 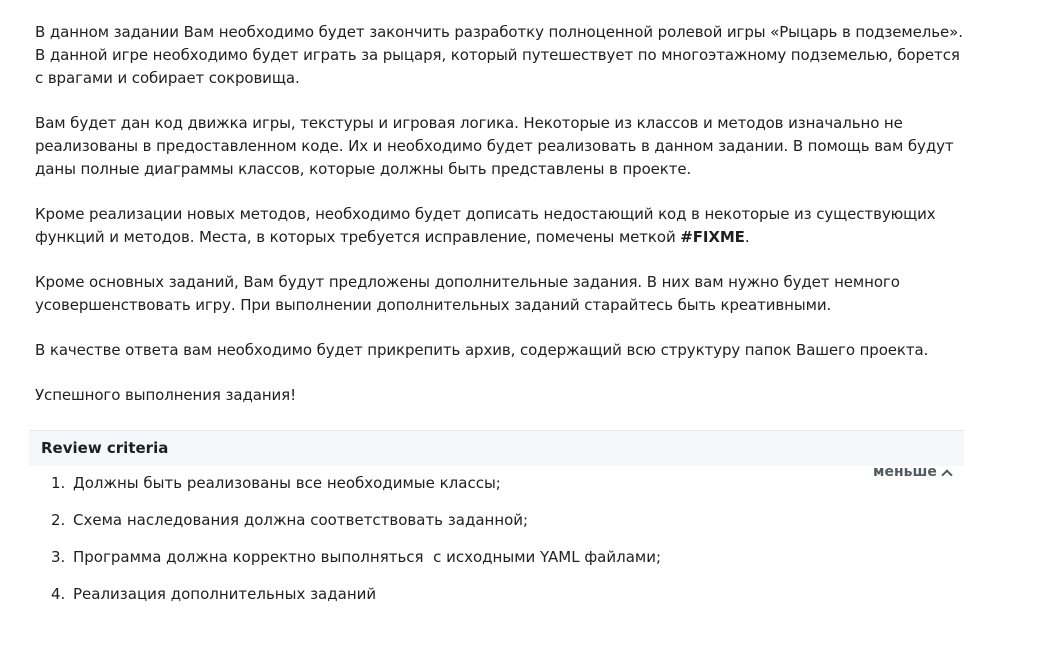 I want to click on list-item-number: 3., so click(x=58, y=557).